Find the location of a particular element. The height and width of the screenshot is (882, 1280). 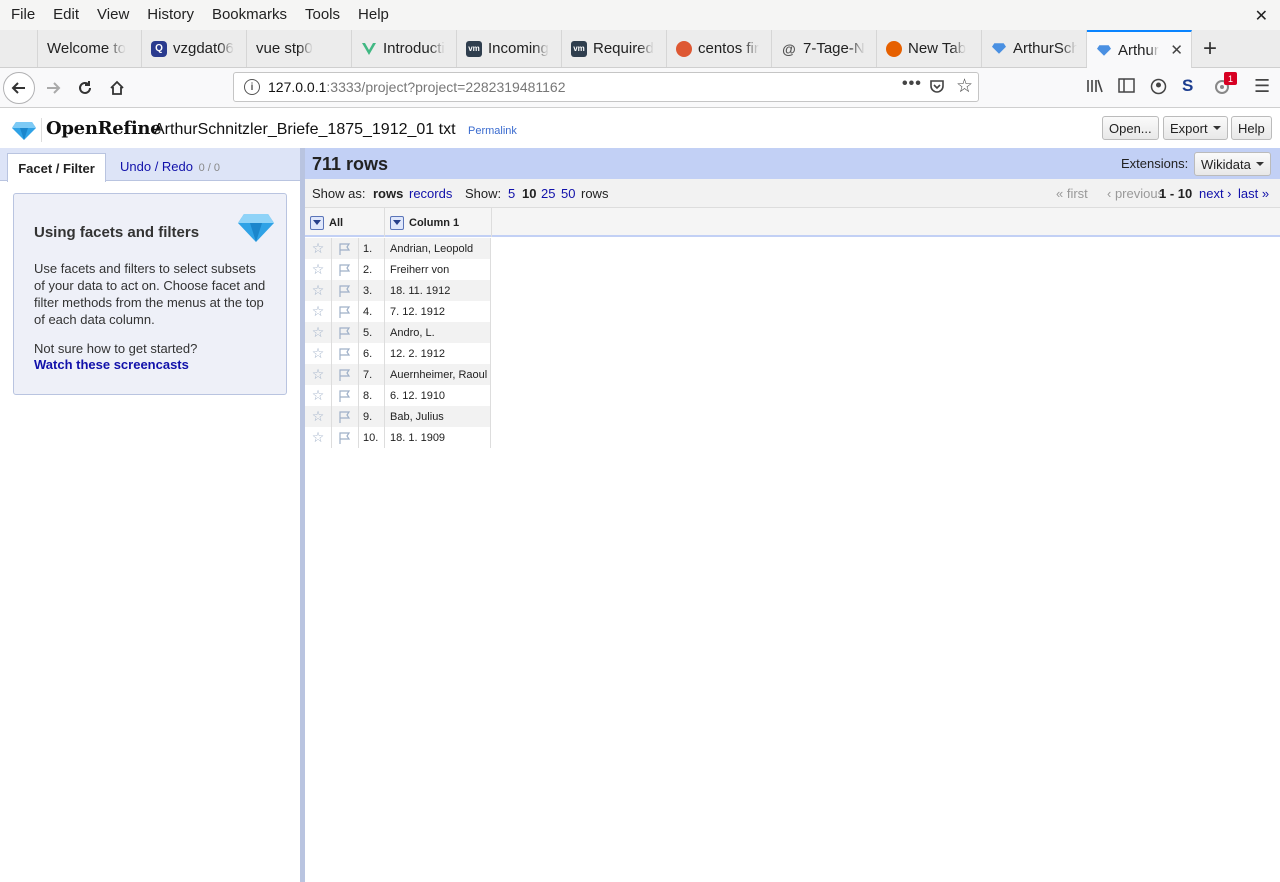

export-button: Export is located at coordinates (1195, 128).